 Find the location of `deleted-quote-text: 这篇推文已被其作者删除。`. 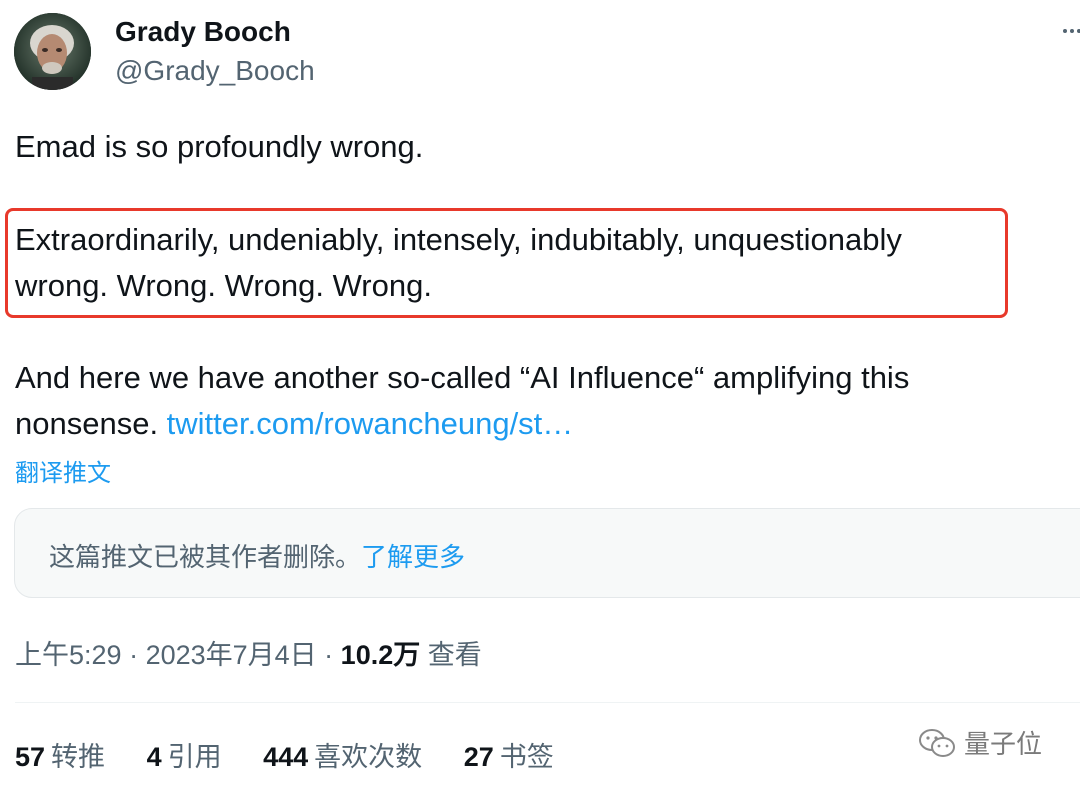

deleted-quote-text: 这篇推文已被其作者删除。 is located at coordinates (205, 557).